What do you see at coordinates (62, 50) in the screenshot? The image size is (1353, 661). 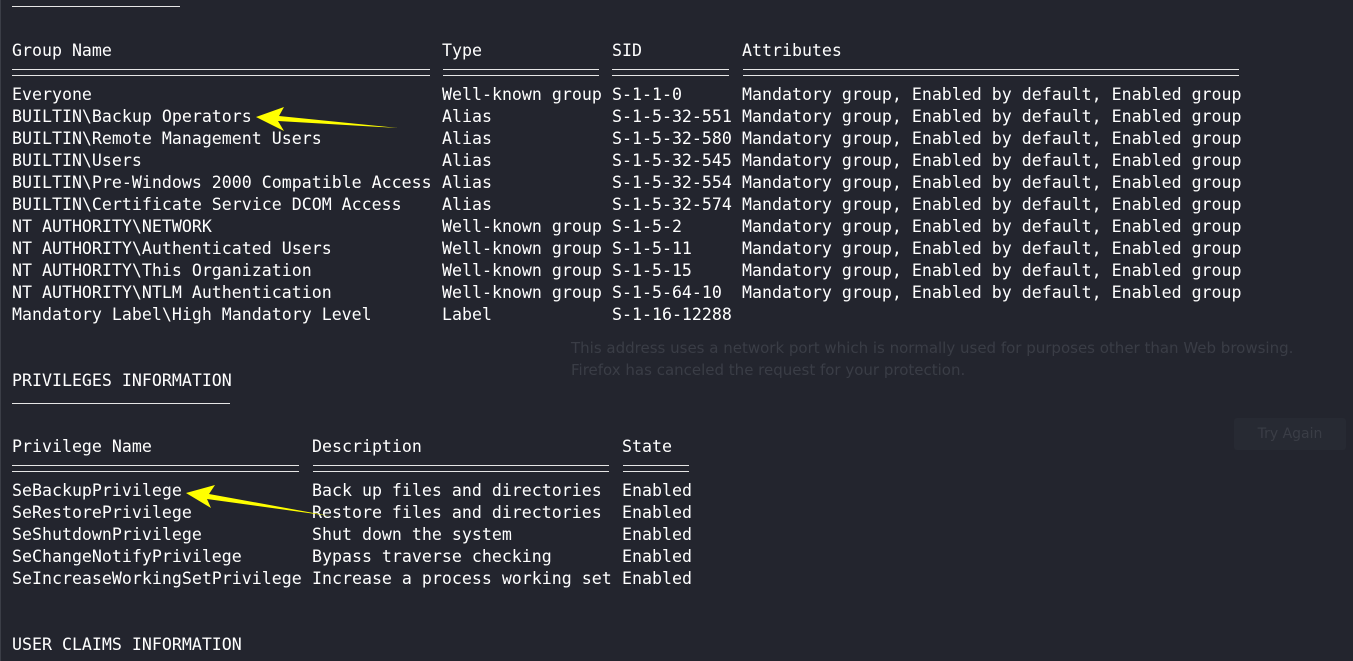 I see `group-name-header: Group Name` at bounding box center [62, 50].